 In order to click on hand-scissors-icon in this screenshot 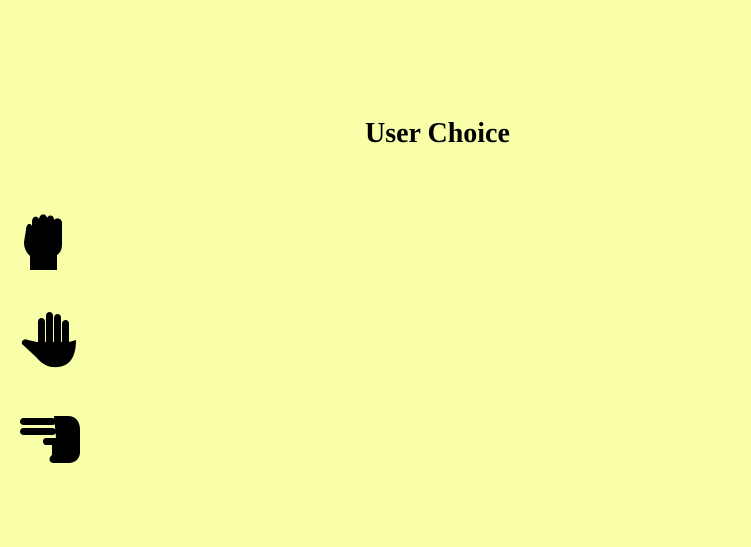, I will do `click(50, 439)`.